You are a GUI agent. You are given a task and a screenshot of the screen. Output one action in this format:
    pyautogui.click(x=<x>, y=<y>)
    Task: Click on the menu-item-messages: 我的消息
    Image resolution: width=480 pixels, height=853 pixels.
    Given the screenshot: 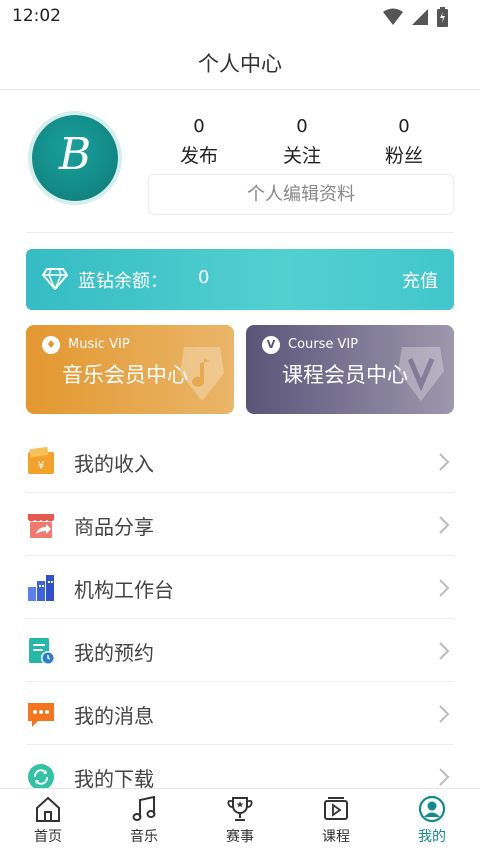 What is the action you would take?
    pyautogui.click(x=240, y=713)
    